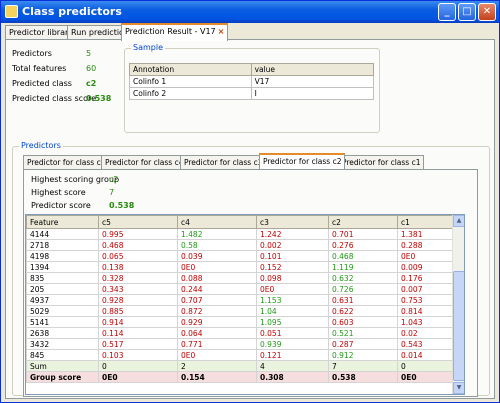  Describe the element at coordinates (217, 311) in the screenshot. I see `value-cell: 0.872` at that location.